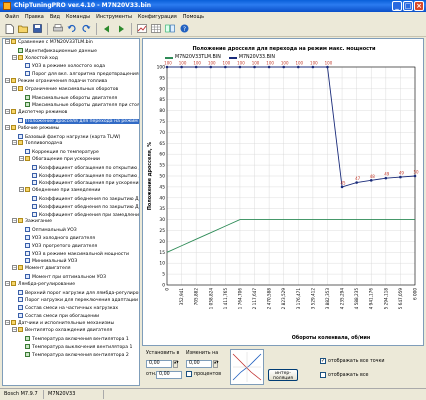 This screenshot has width=426, height=400. What do you see at coordinates (71, 355) in the screenshot?
I see `tree-node: Температура включения вентилятора 2` at bounding box center [71, 355].